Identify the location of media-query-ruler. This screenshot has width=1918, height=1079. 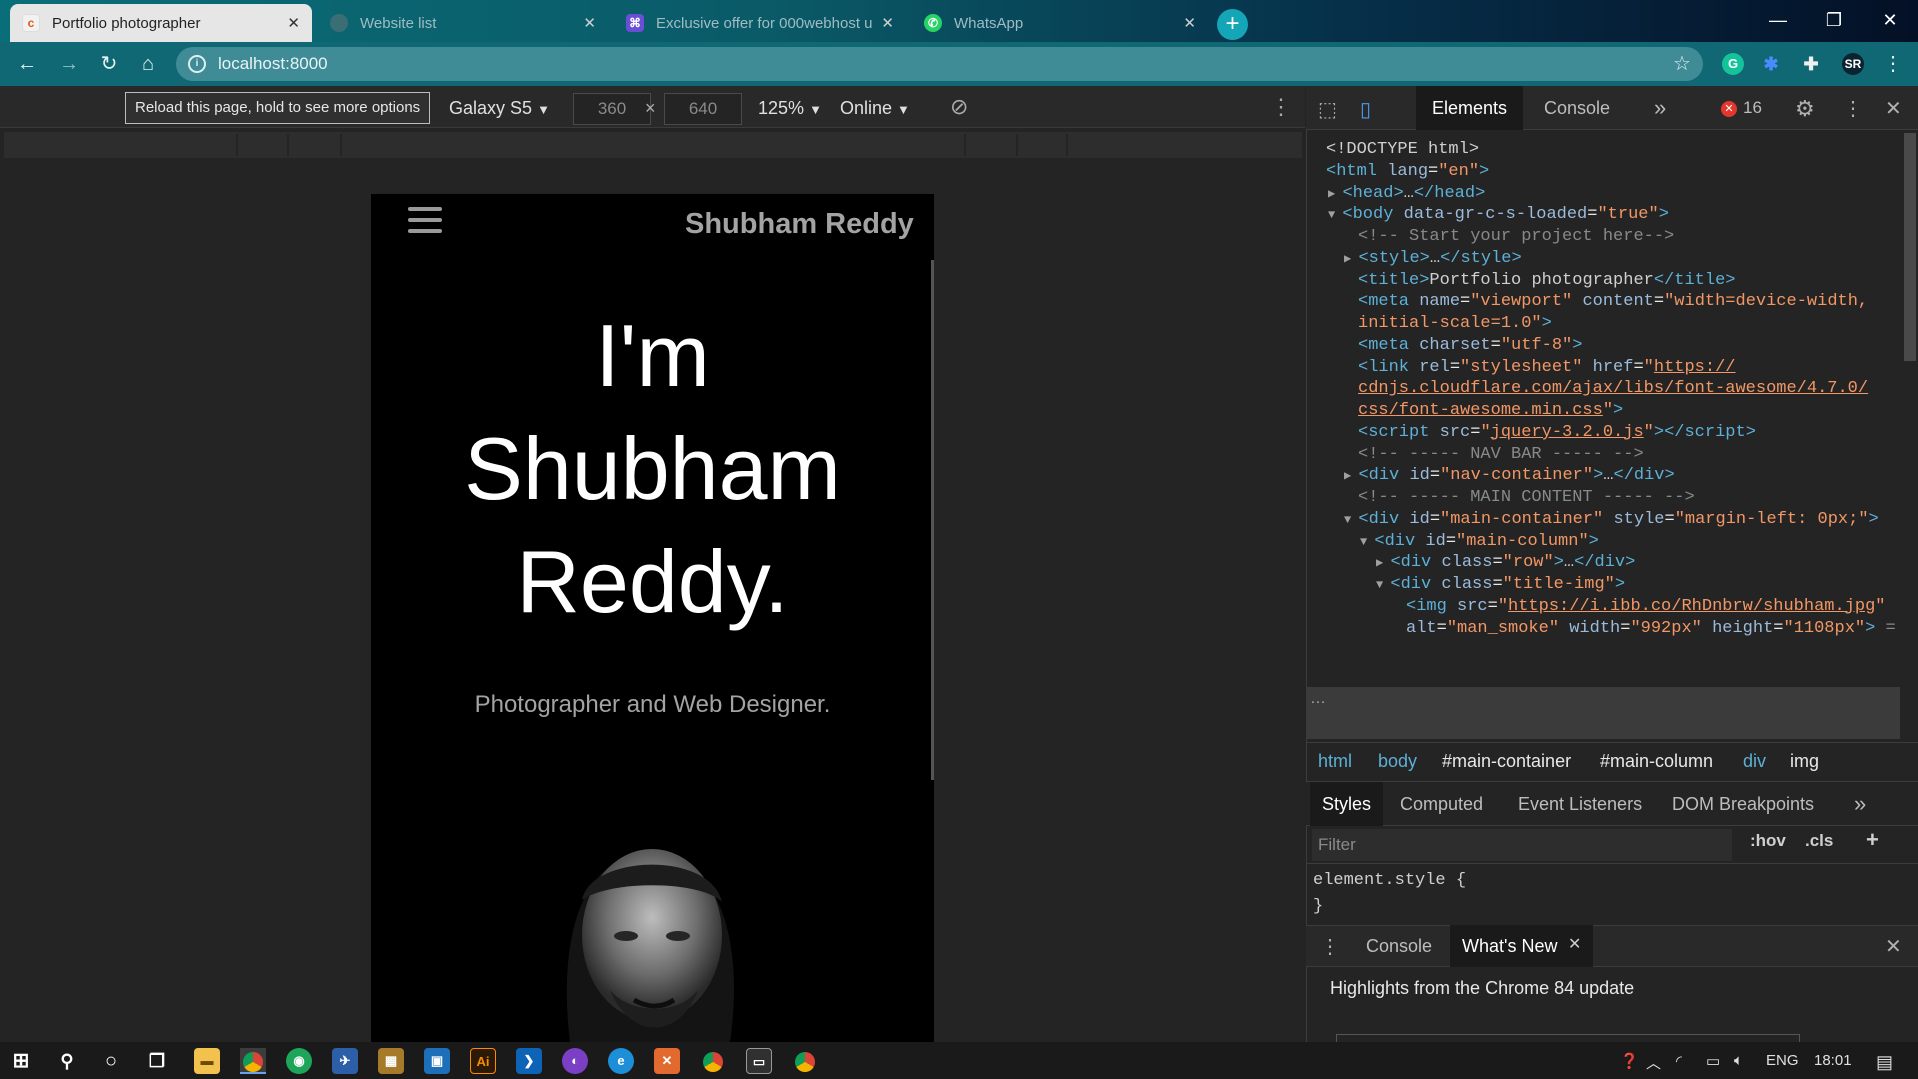
(653, 145).